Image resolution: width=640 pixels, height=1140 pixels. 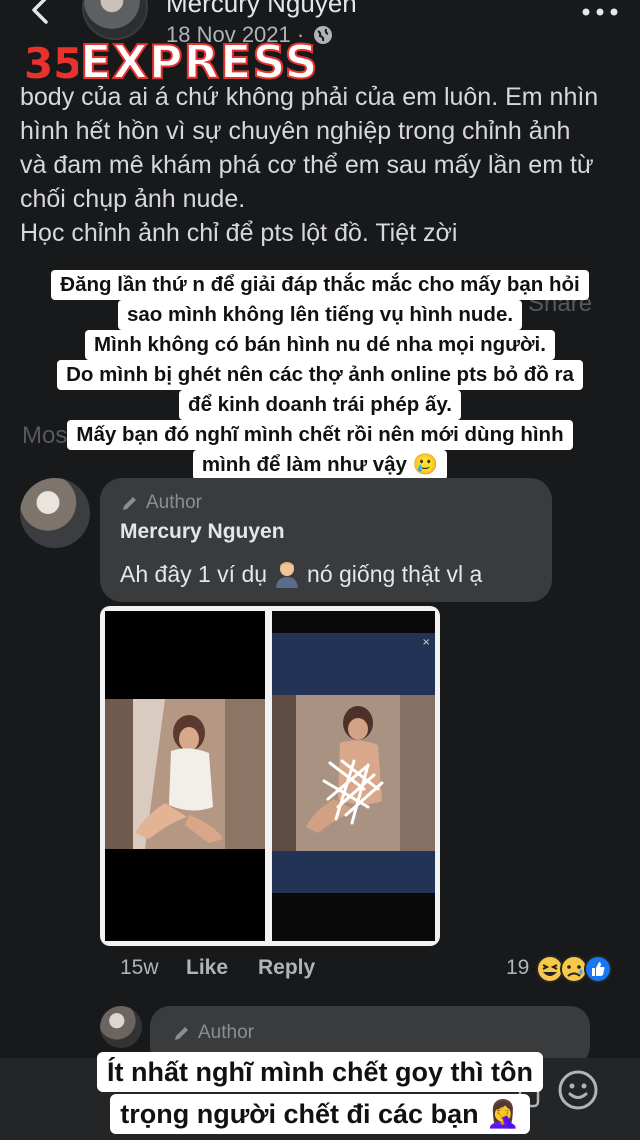 What do you see at coordinates (202, 532) in the screenshot?
I see `comment-author-name: Mercury Nguyen` at bounding box center [202, 532].